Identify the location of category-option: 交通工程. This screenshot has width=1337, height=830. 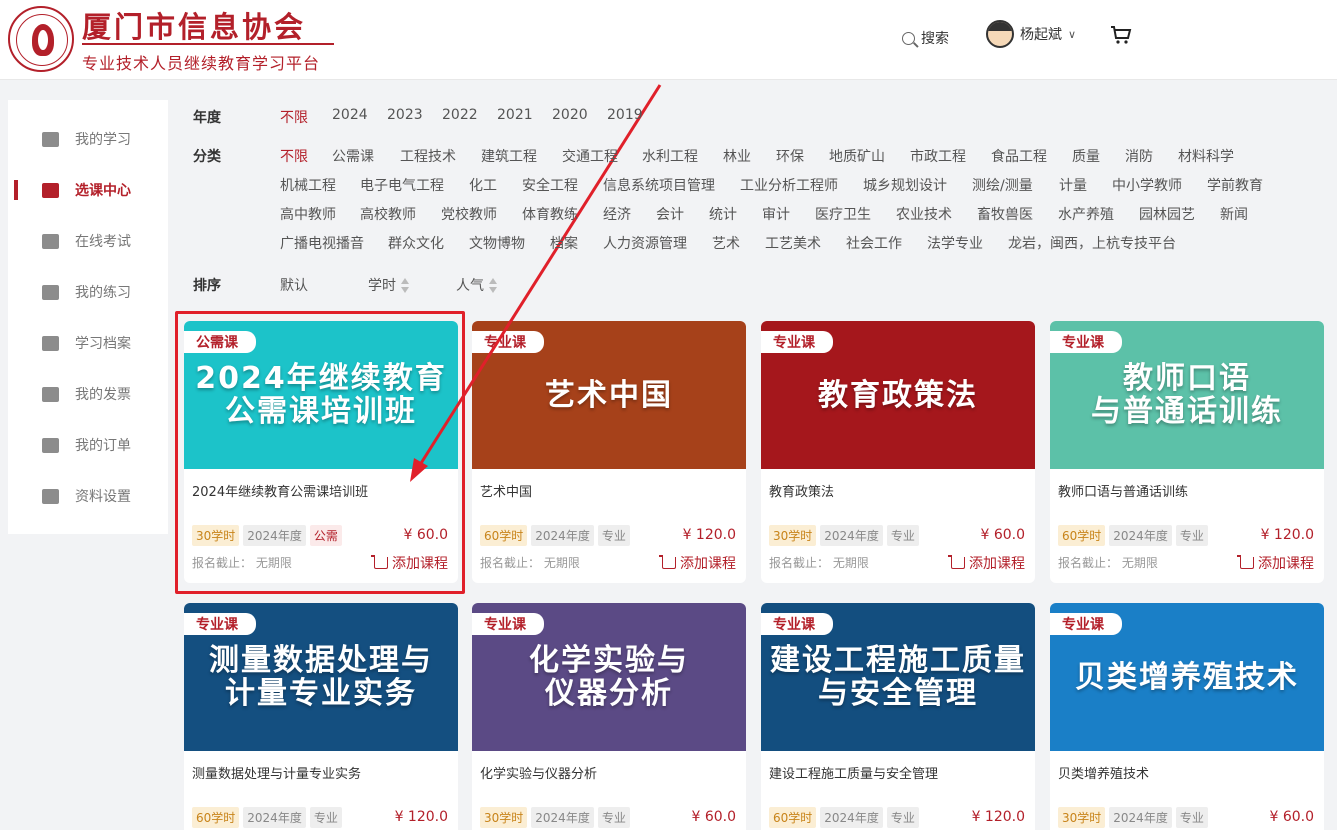
(590, 156).